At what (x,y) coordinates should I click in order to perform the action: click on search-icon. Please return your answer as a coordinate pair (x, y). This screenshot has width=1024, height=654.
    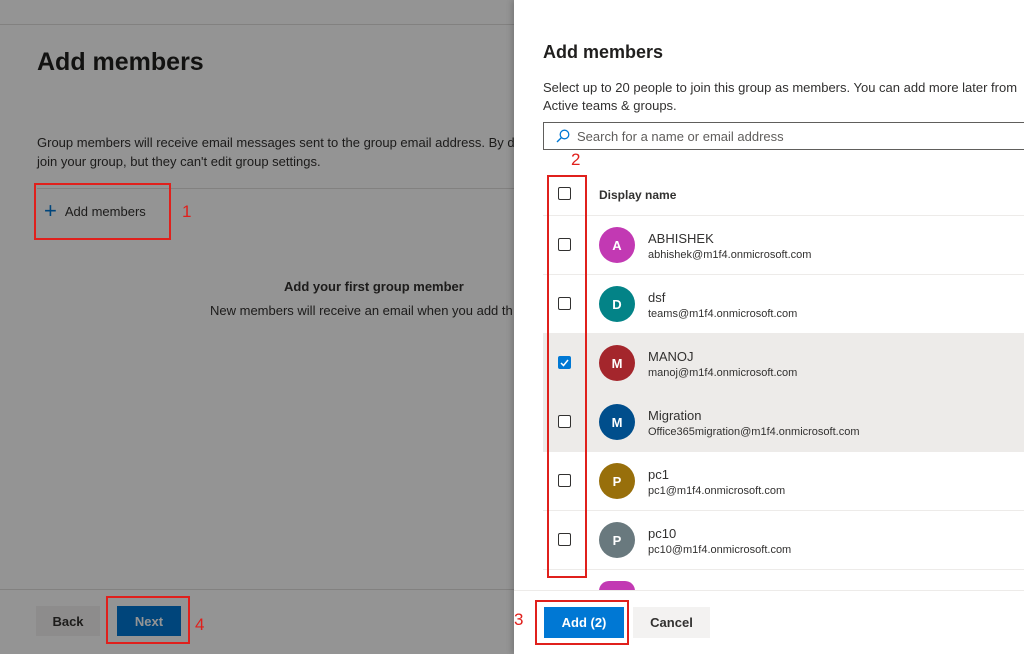
    Looking at the image, I should click on (563, 136).